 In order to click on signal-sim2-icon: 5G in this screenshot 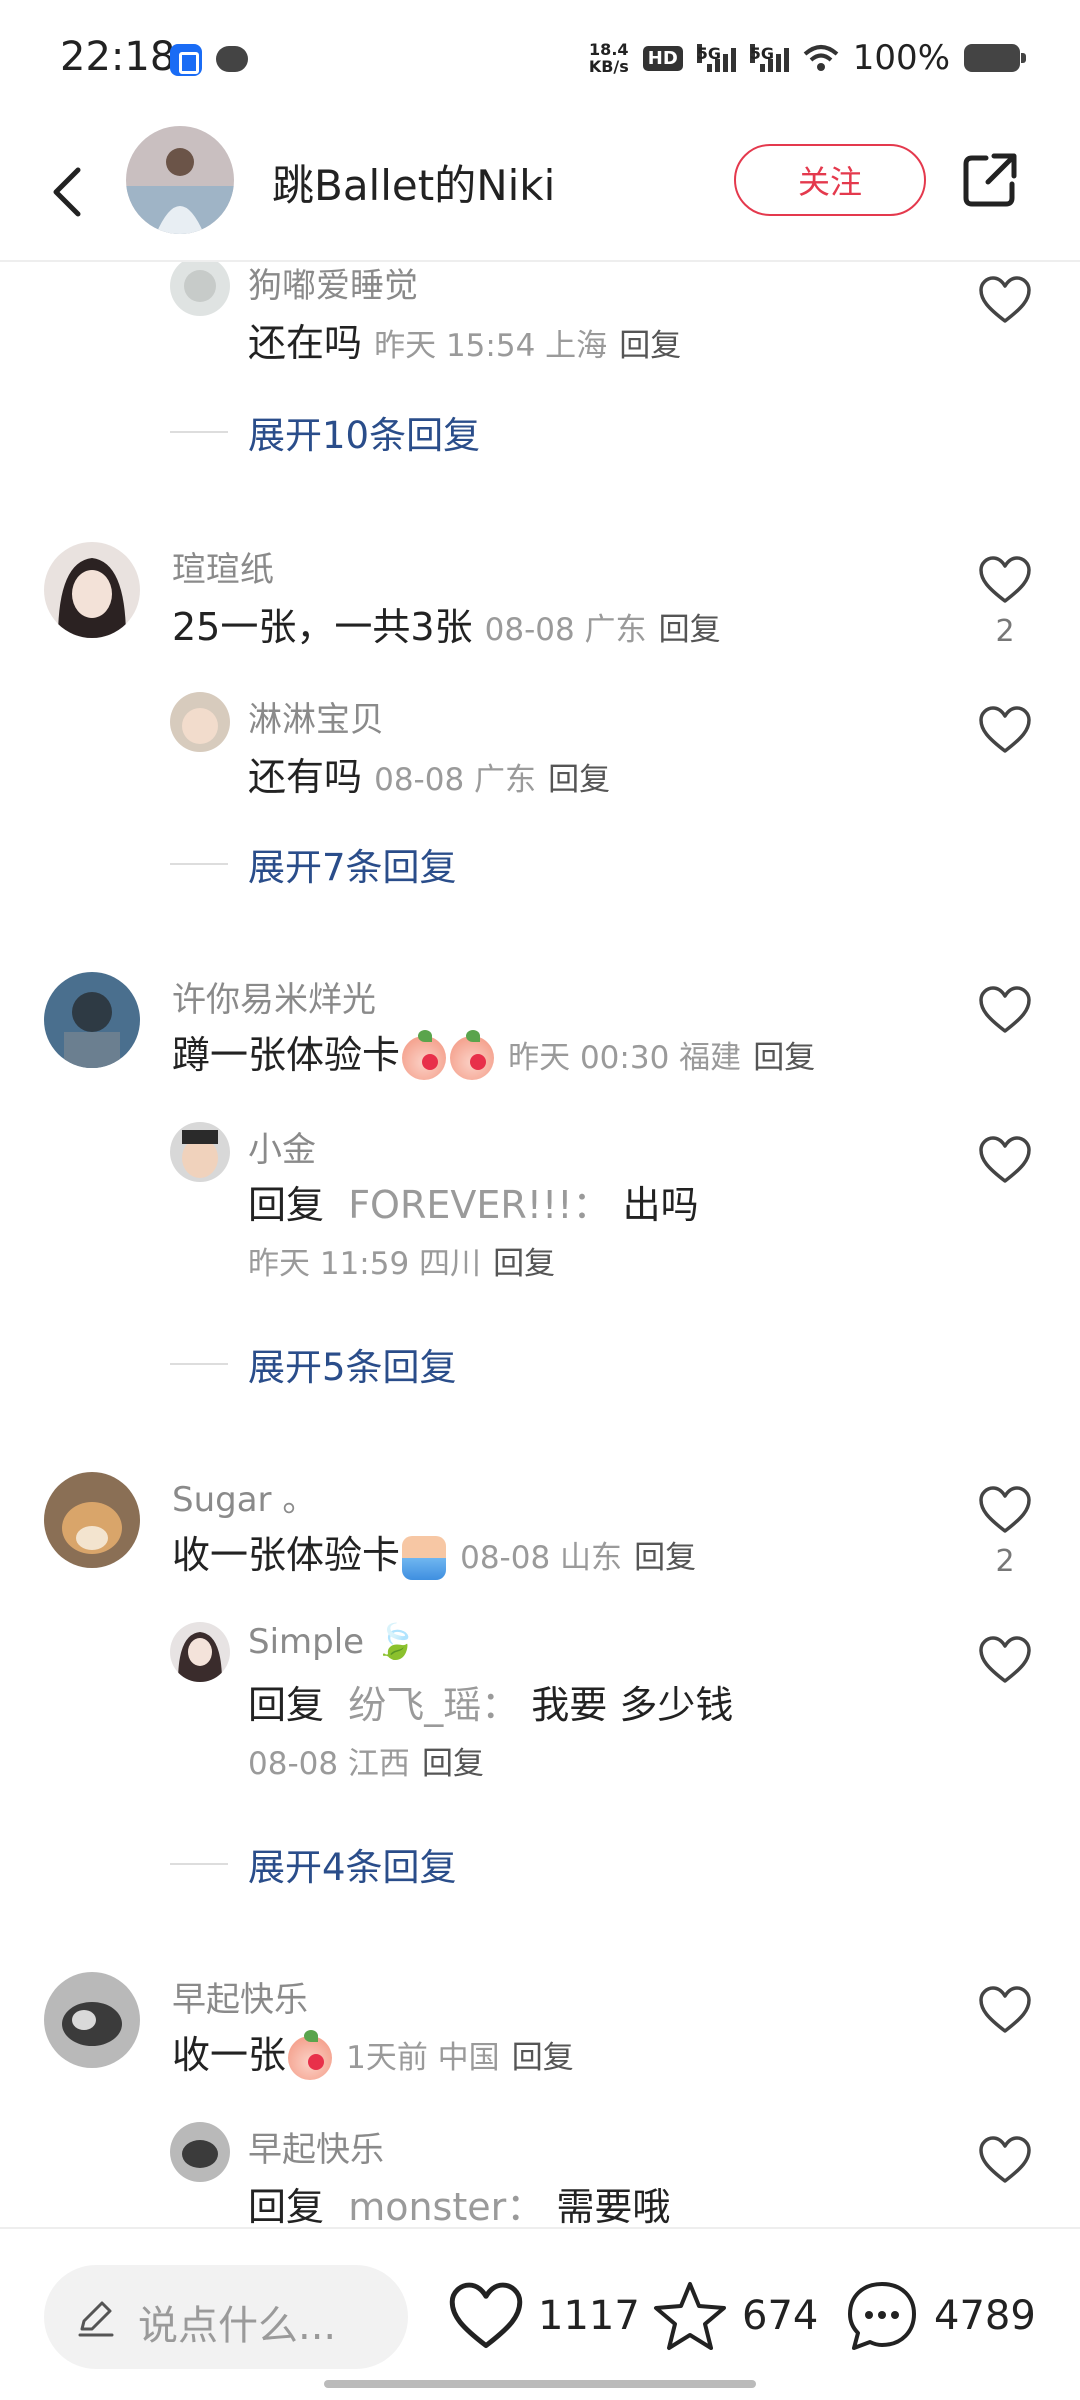, I will do `click(769, 58)`.